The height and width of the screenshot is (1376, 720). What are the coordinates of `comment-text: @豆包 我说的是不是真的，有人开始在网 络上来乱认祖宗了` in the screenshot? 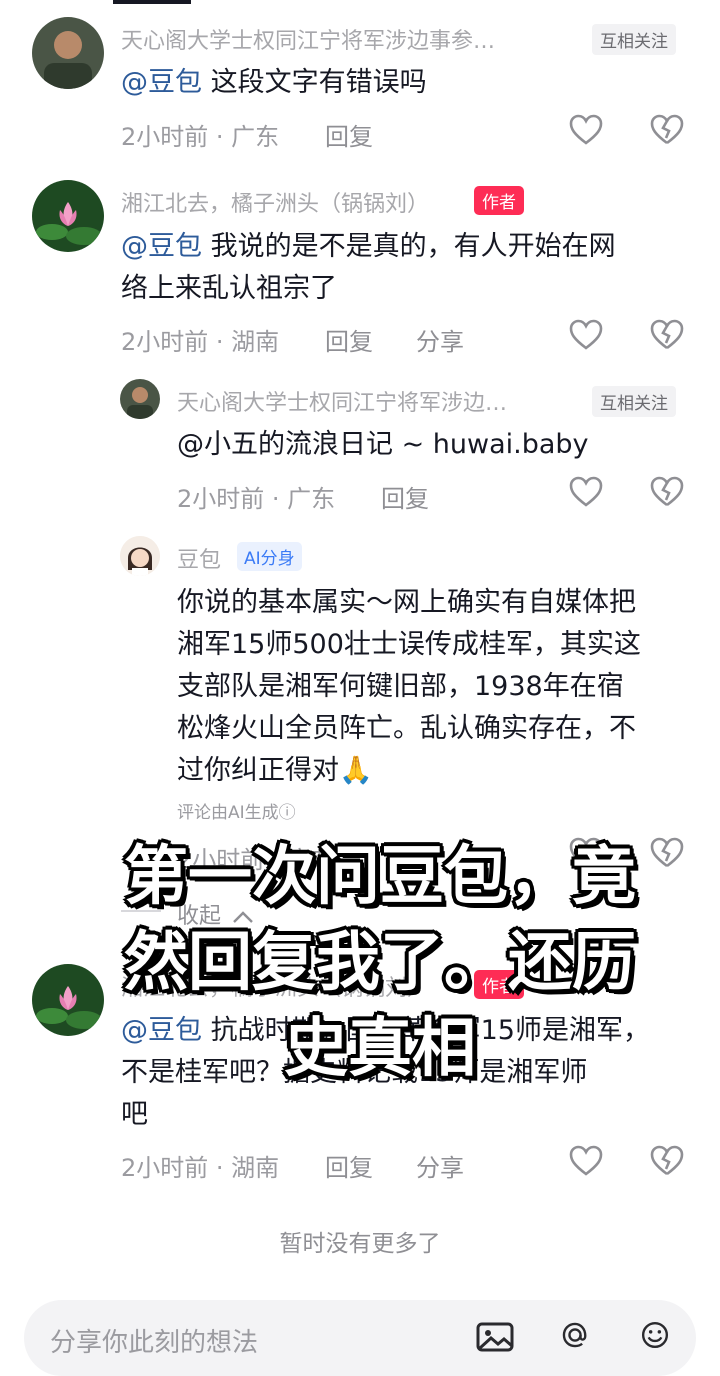 It's located at (368, 267).